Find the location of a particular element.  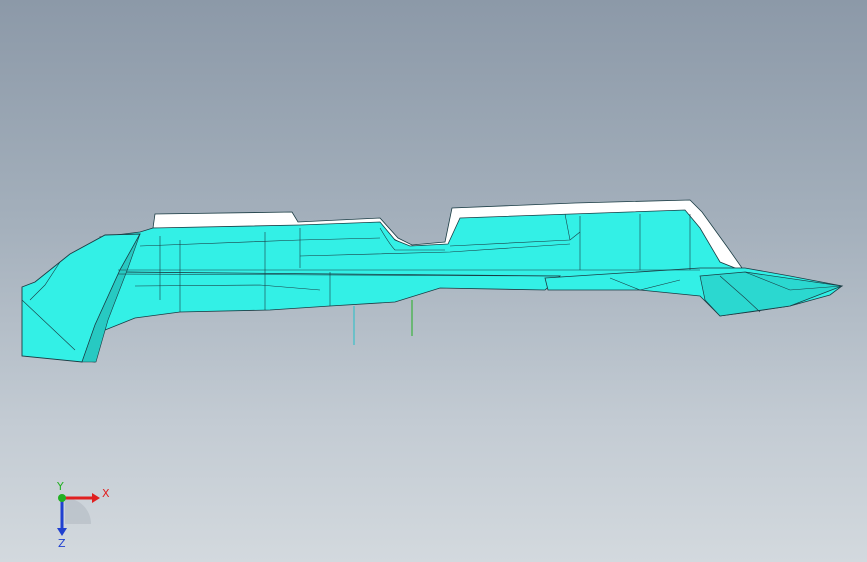

y-axis-label: Y is located at coordinates (60, 486).